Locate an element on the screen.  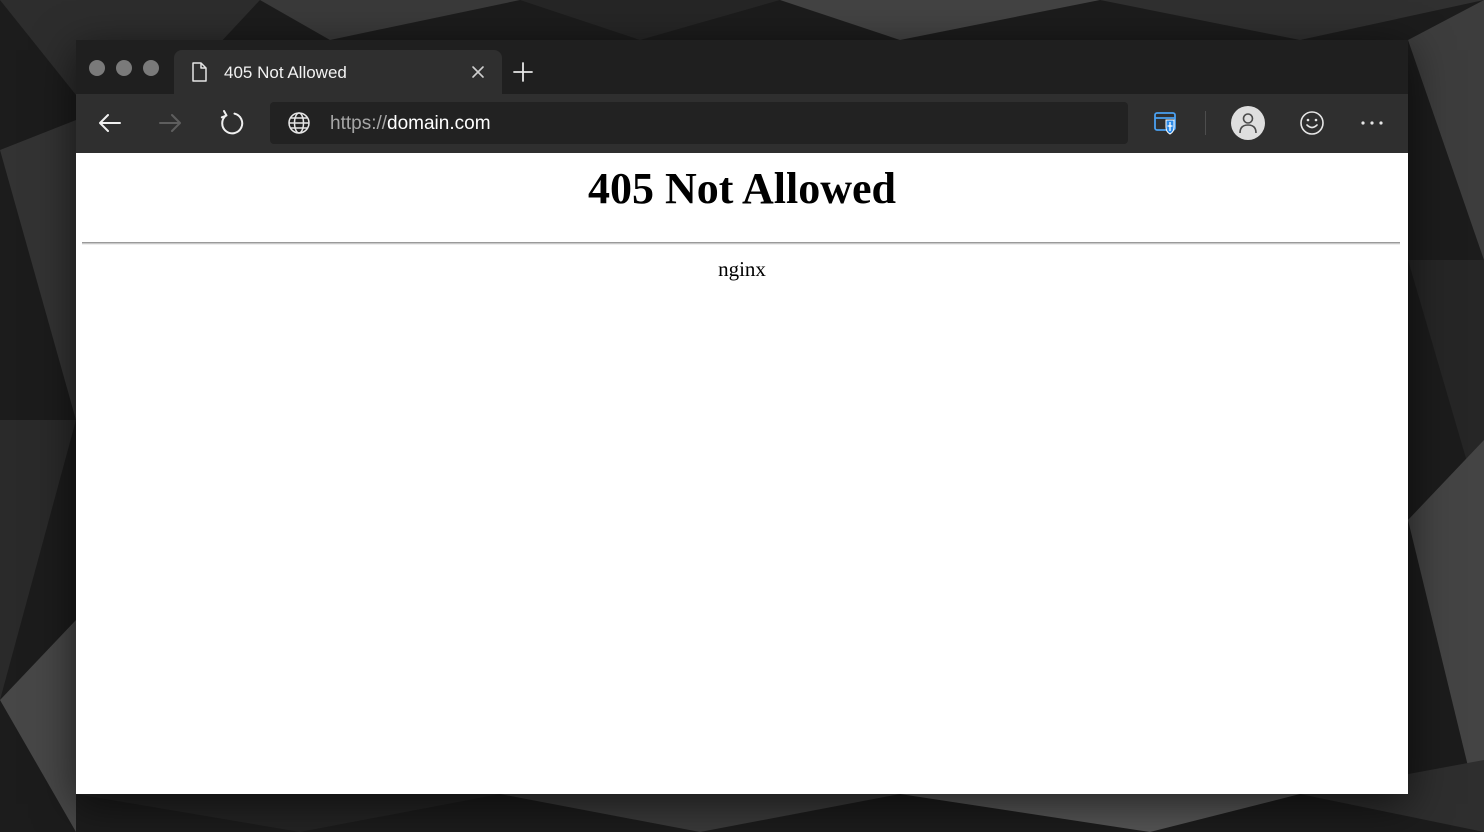
globe-icon is located at coordinates (299, 123).